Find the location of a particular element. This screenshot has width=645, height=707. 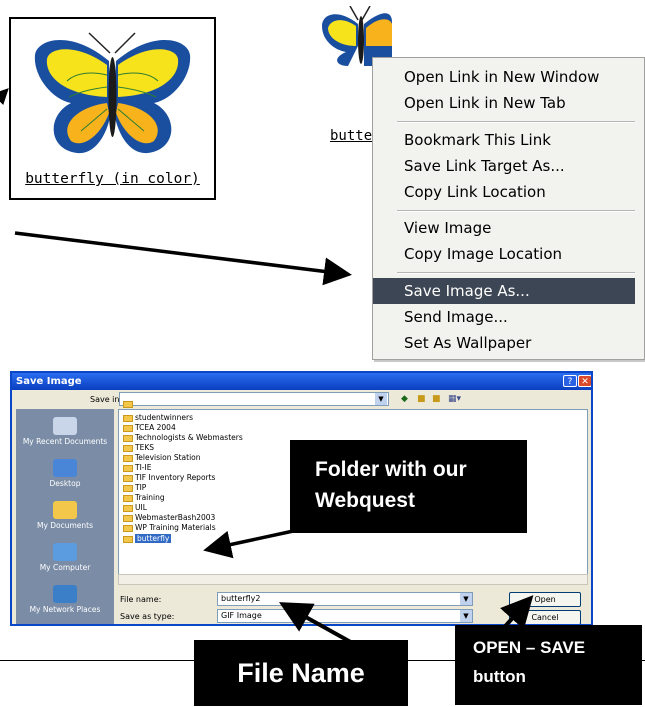

callout-folder-line2: Webquest is located at coordinates (365, 500).